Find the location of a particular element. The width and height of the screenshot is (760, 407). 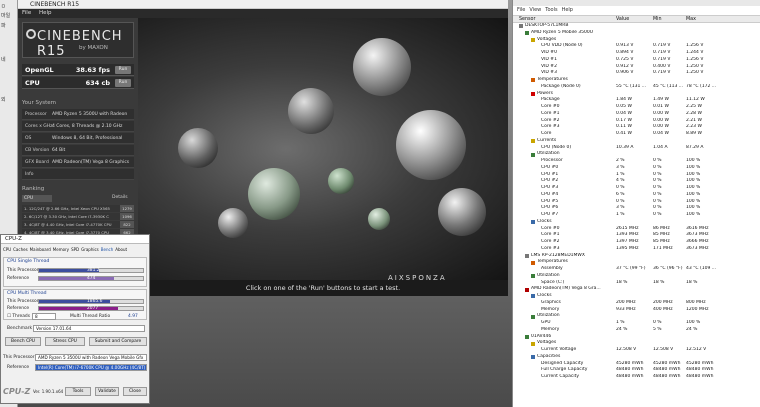

sensor-group: AMD Ryzen 5 Mobile 3500U is located at coordinates (636, 33).